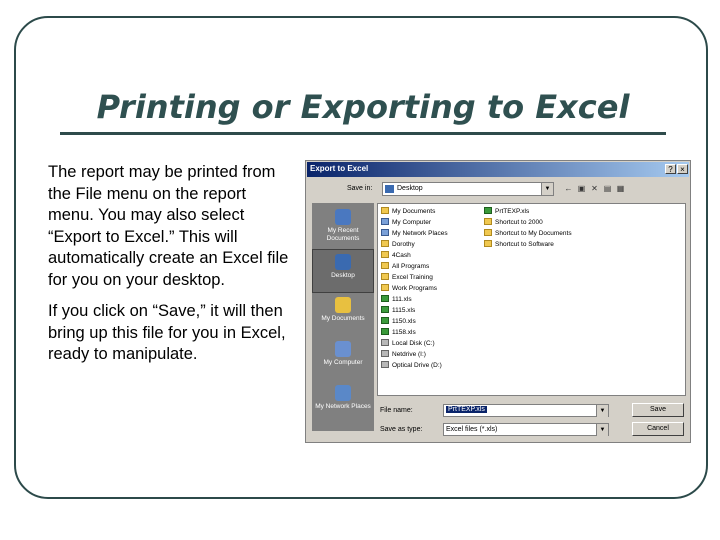 This screenshot has width=720, height=540. I want to click on file-name: Dorothy, so click(403, 244).